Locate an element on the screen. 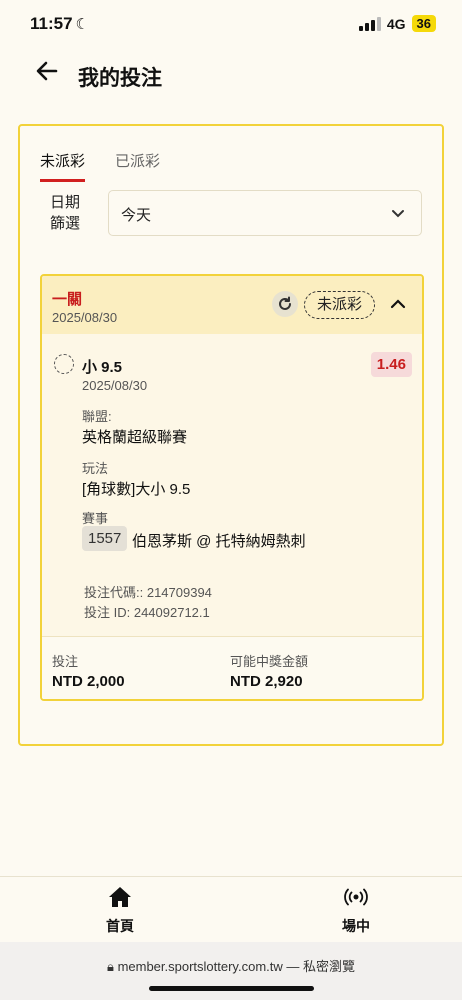  bet-id: 投注 ID: 244092712.1 is located at coordinates (147, 612).